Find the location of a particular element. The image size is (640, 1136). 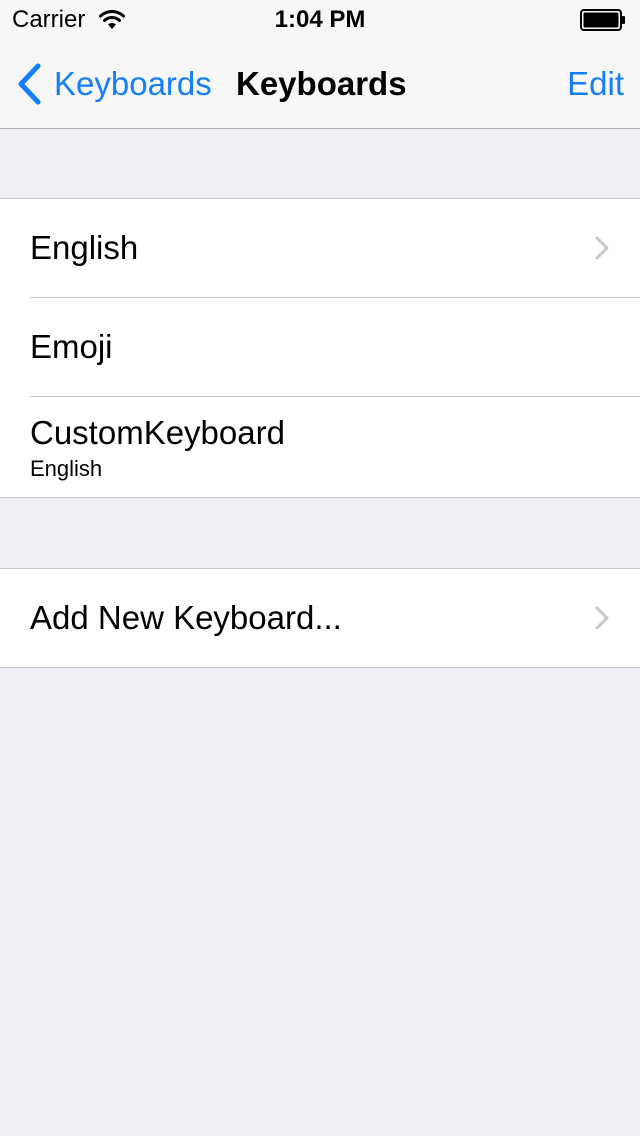

page-title: Keyboards is located at coordinates (321, 83).